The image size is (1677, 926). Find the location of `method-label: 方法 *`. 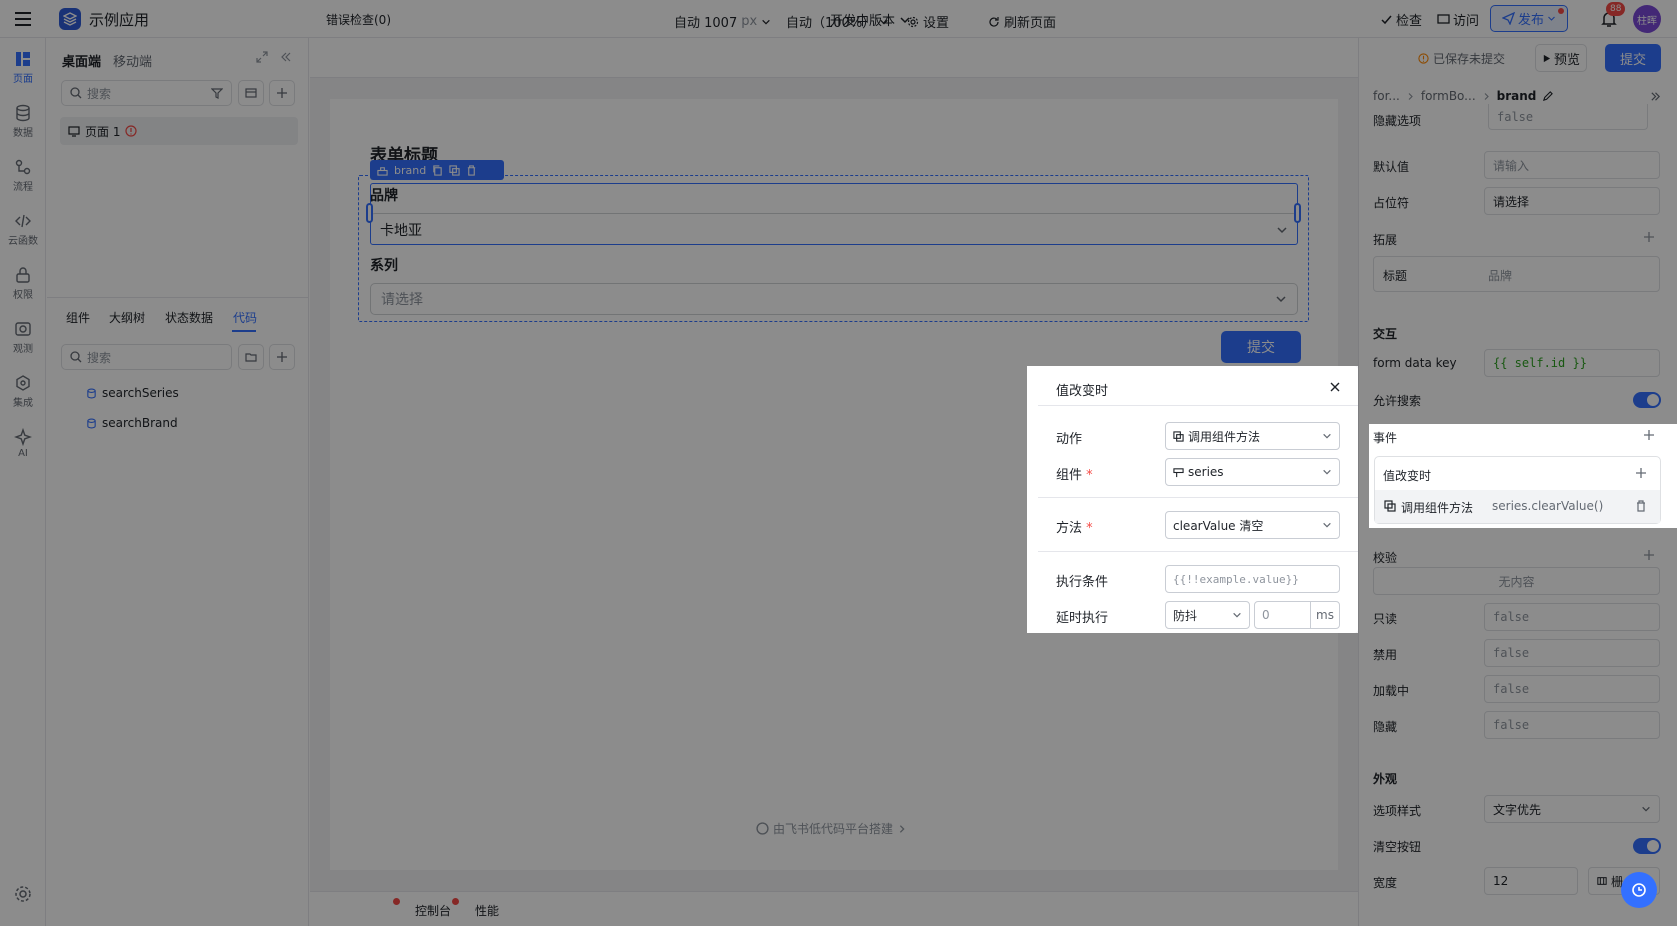

method-label: 方法 * is located at coordinates (1074, 526).